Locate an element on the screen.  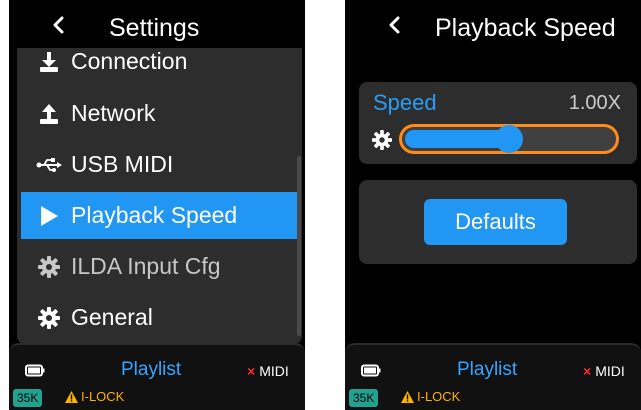
menu-item-connection: Connection is located at coordinates (159, 66).